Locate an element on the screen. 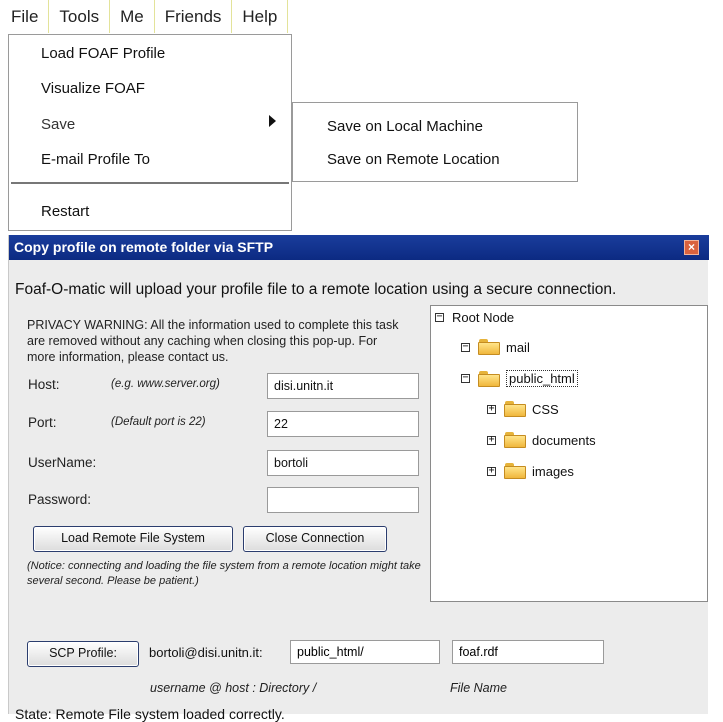 The height and width of the screenshot is (722, 723). menu-help: Help is located at coordinates (260, 16).